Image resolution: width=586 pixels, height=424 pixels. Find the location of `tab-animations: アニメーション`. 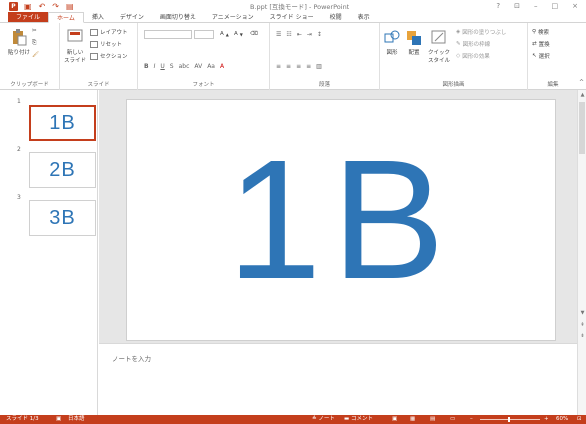

tab-animations: アニメーション is located at coordinates (233, 17).